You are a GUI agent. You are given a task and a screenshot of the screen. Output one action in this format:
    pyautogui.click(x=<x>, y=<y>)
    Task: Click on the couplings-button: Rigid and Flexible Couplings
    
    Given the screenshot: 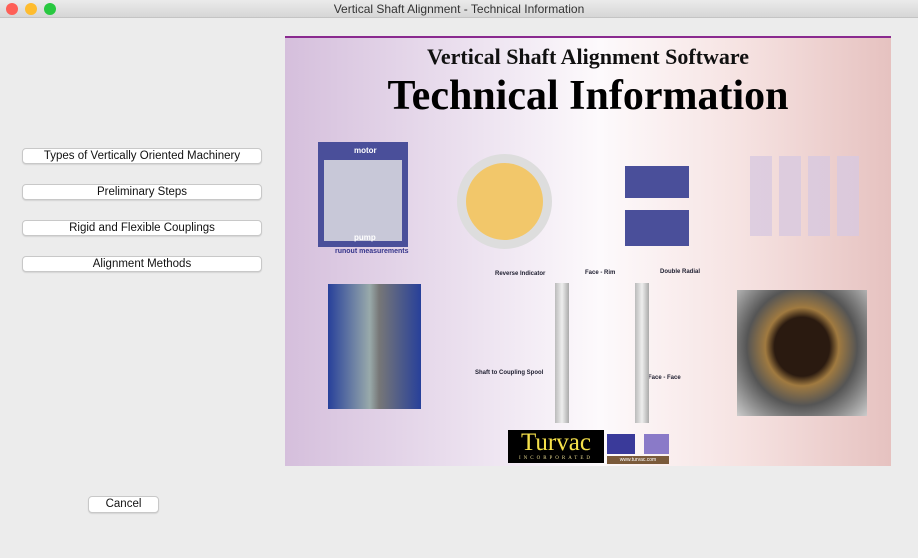 What is the action you would take?
    pyautogui.click(x=142, y=228)
    